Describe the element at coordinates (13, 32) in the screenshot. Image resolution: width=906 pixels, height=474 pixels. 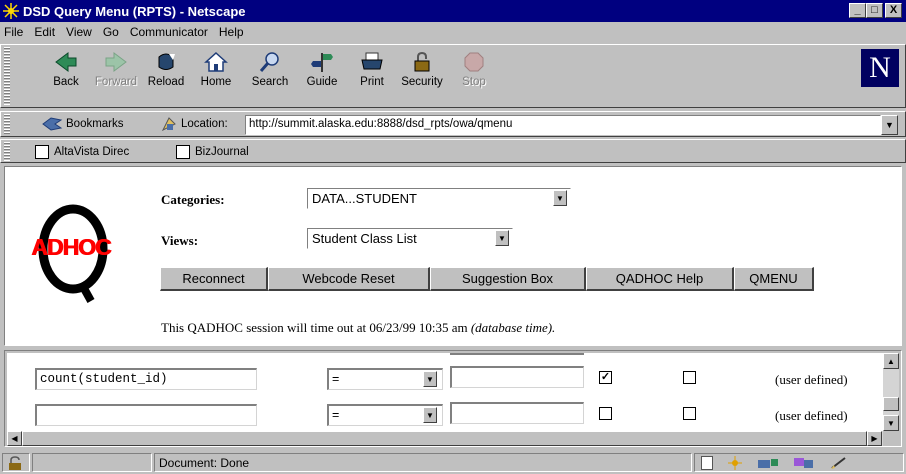
I see `menu-file: File` at that location.